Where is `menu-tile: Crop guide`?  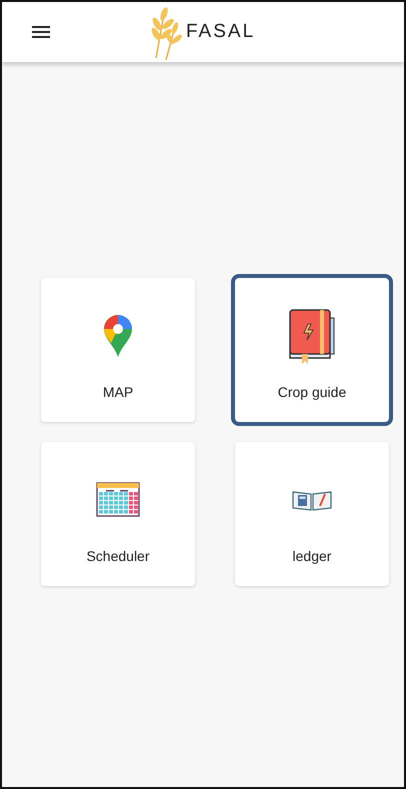 menu-tile: Crop guide is located at coordinates (312, 350).